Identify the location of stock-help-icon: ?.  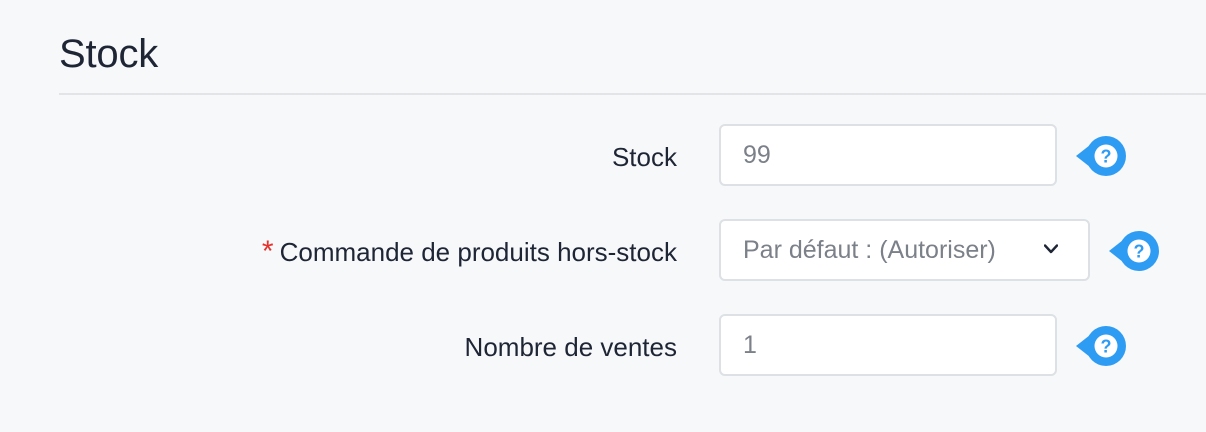
(1102, 156).